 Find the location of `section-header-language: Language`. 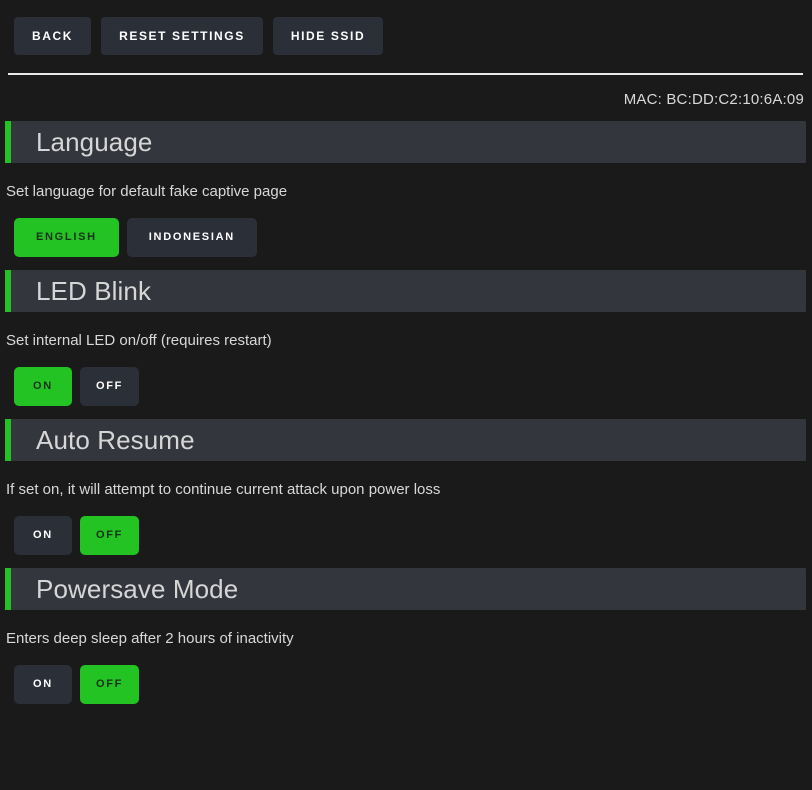

section-header-language: Language is located at coordinates (405, 142).